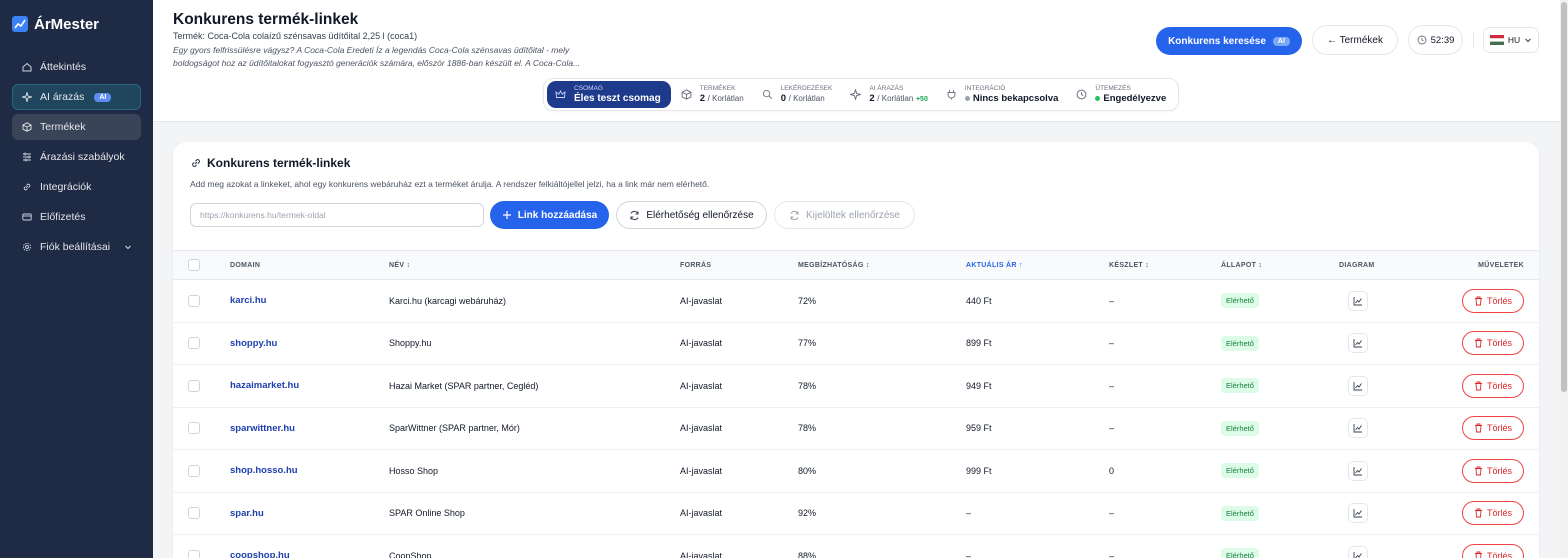 The width and height of the screenshot is (1568, 558). Describe the element at coordinates (247, 514) in the screenshot. I see `row-domain-link: spar.hu` at that location.